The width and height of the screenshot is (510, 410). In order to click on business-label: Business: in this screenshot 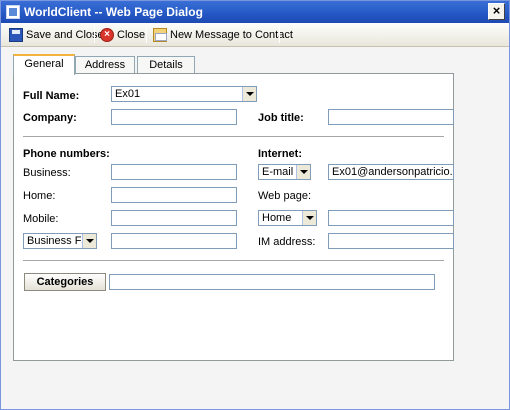, I will do `click(47, 173)`.